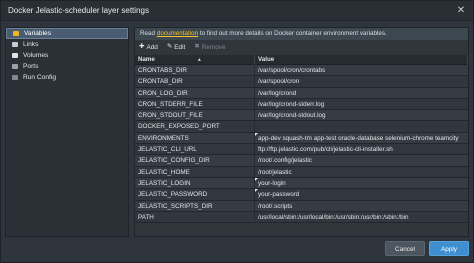 The image size is (474, 263). What do you see at coordinates (195, 138) in the screenshot?
I see `variable-name-cell: ENVIRONMENTS` at bounding box center [195, 138].